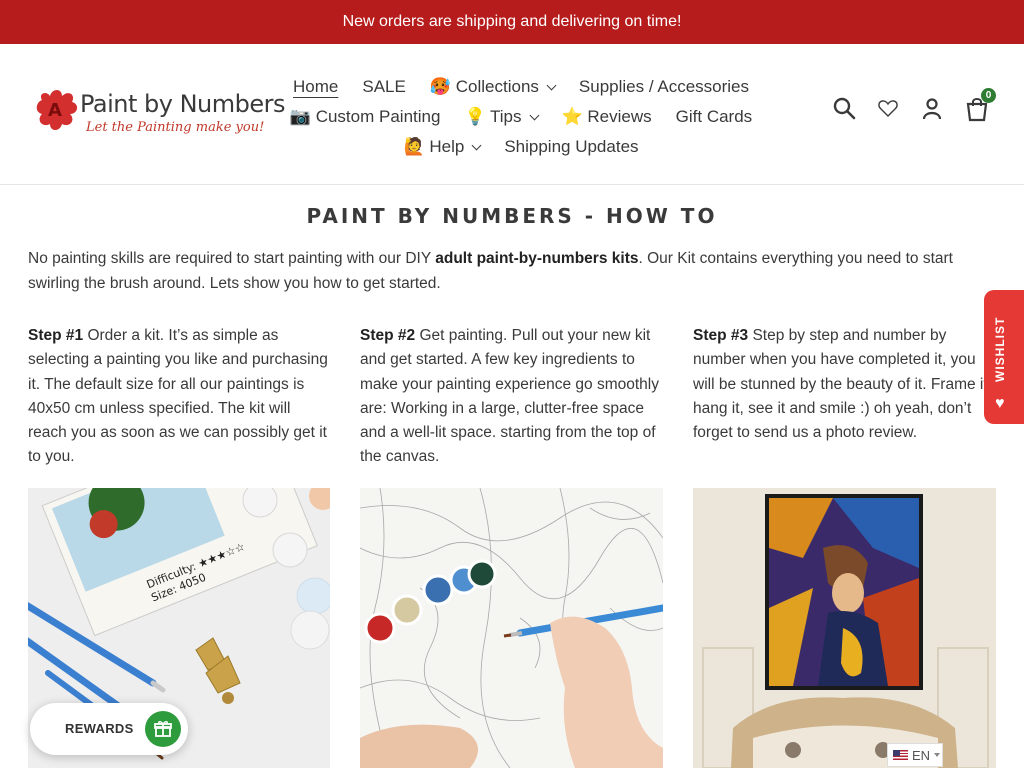 This screenshot has width=1024, height=768. Describe the element at coordinates (512, 216) in the screenshot. I see `page-title: PAINT BY NUMBERS - HOW TO` at that location.